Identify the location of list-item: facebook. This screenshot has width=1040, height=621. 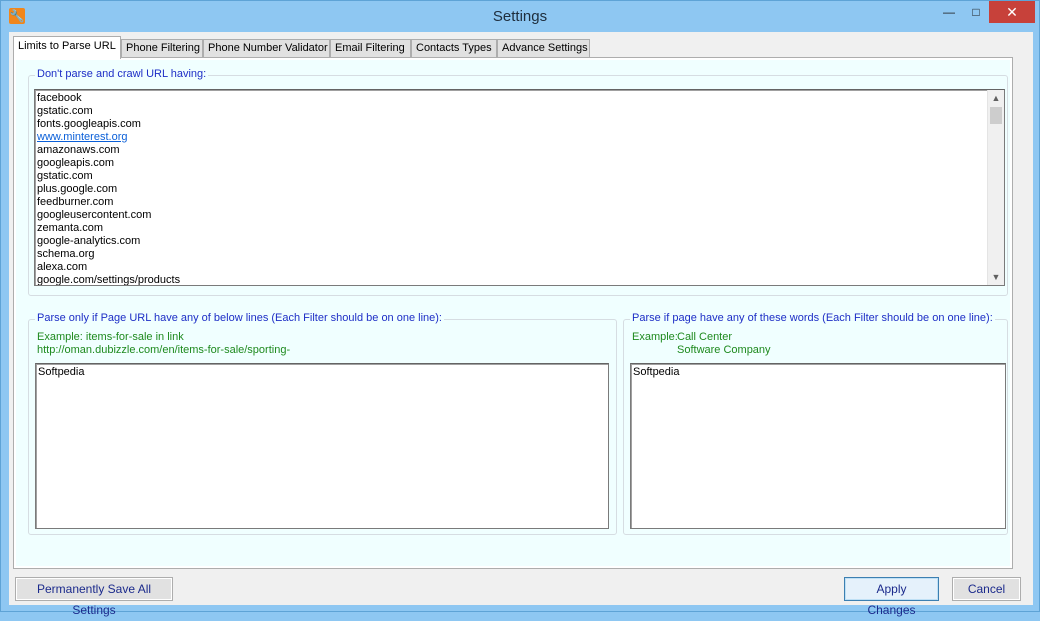
(59, 98).